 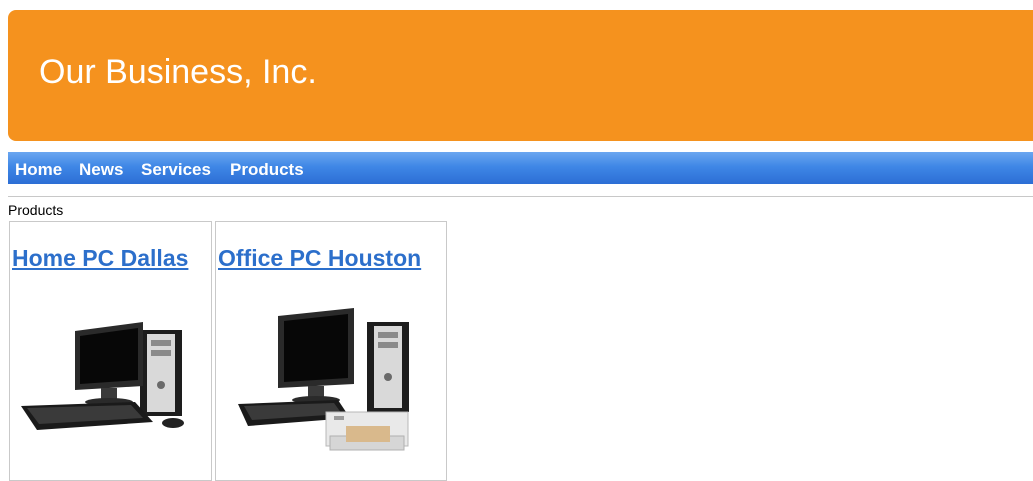 What do you see at coordinates (332, 384) in the screenshot?
I see `desktop-computer-with-printer-icon` at bounding box center [332, 384].